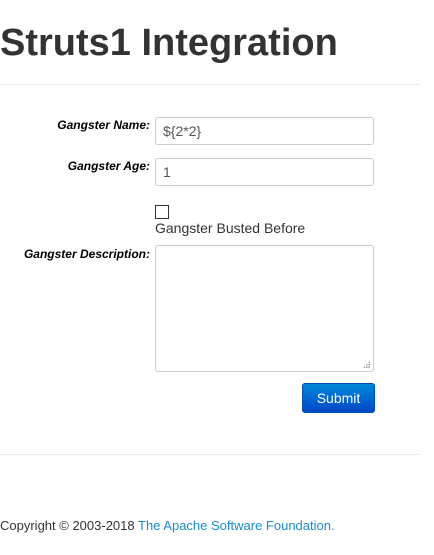  I want to click on page-title: Struts1 Integration, so click(169, 43).